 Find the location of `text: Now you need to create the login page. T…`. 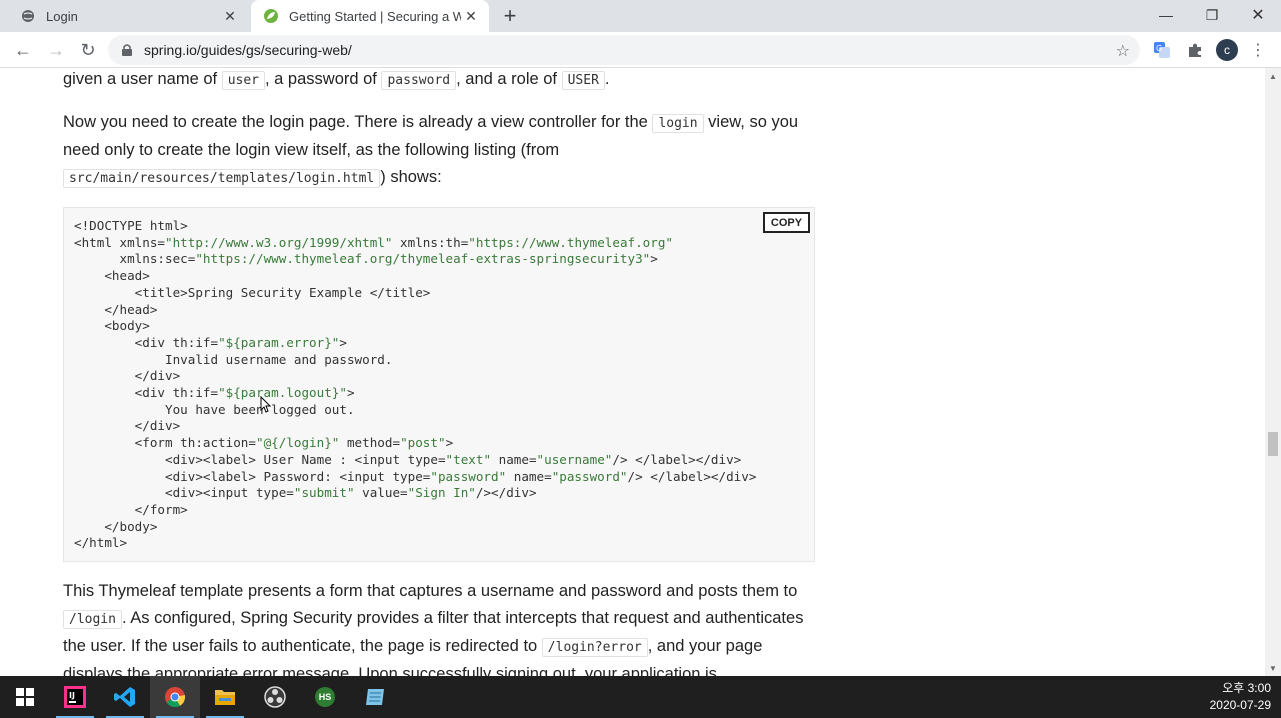

text: Now you need to create the login page. T… is located at coordinates (358, 122).